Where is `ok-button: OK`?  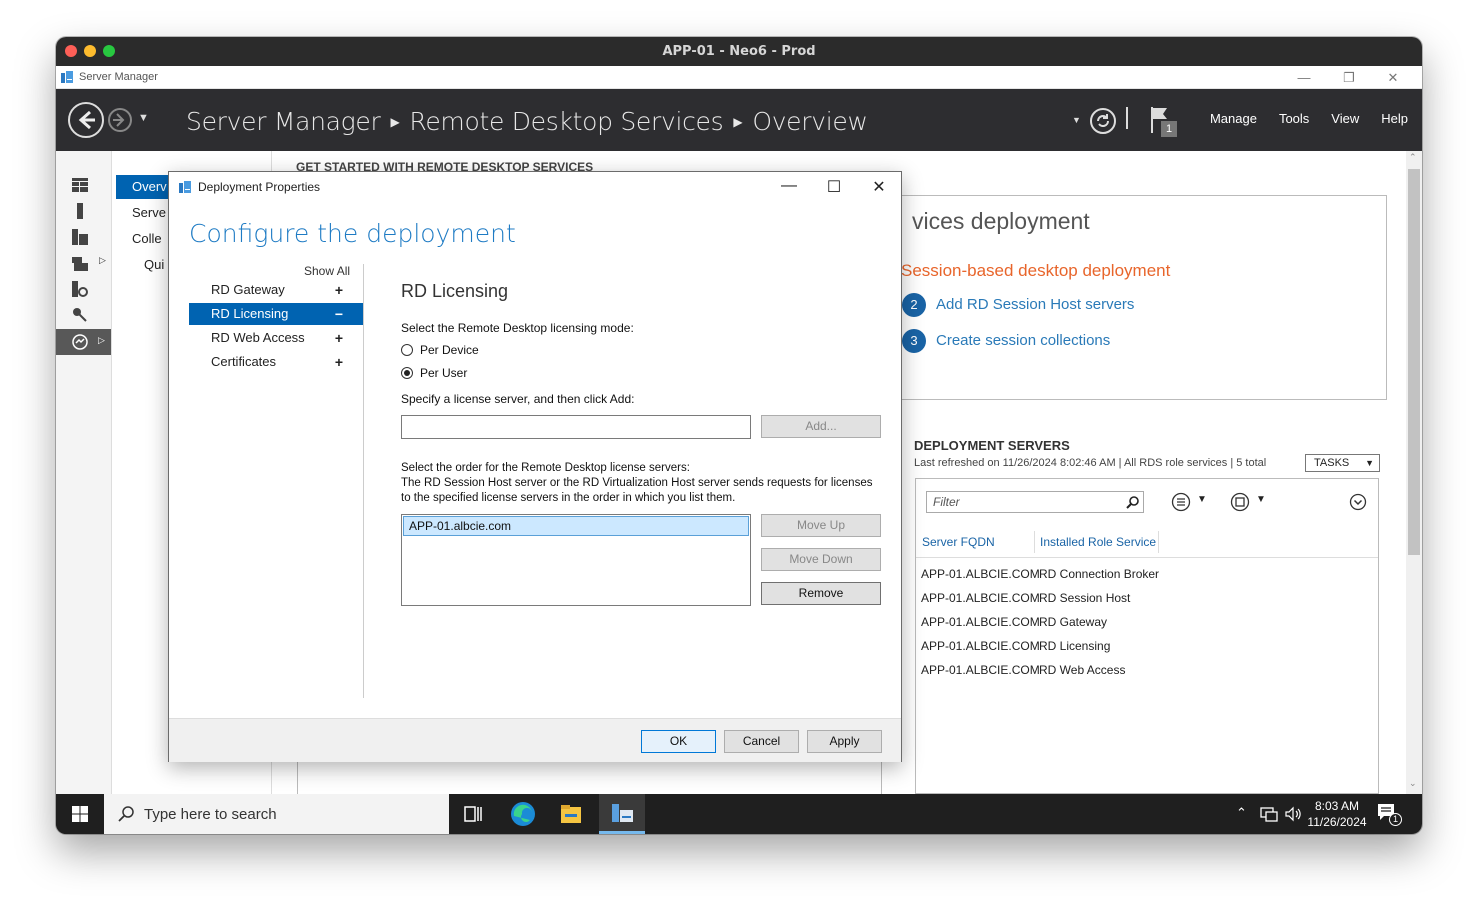
ok-button: OK is located at coordinates (678, 741).